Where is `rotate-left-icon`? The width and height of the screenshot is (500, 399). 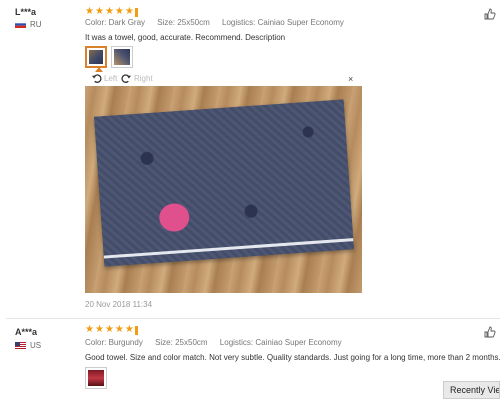 rotate-left-icon is located at coordinates (96, 78).